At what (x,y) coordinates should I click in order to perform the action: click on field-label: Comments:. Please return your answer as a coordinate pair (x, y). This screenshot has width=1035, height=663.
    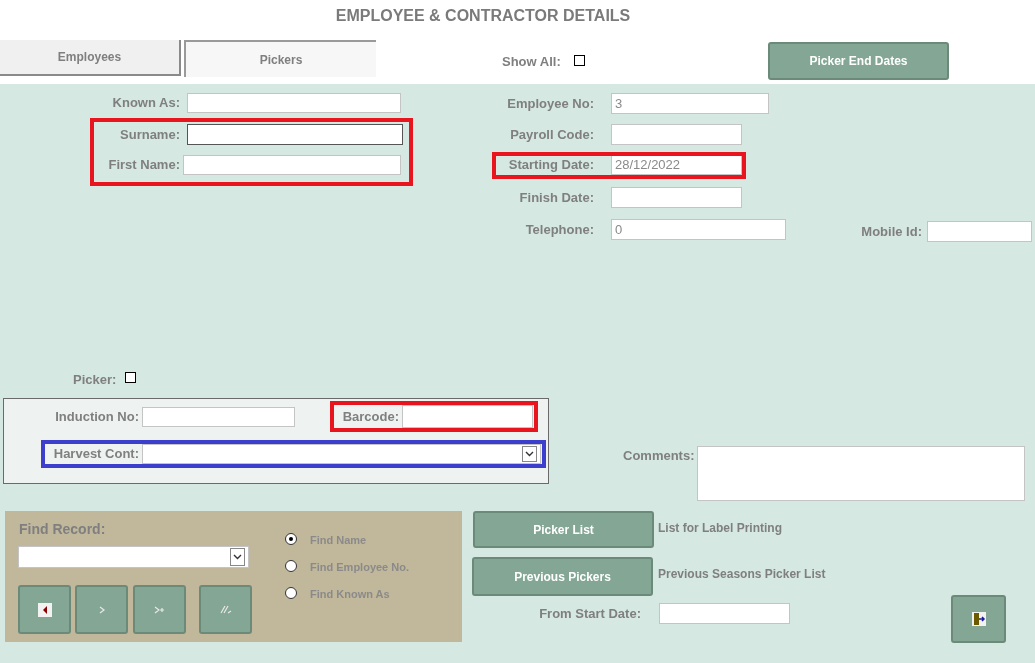
    Looking at the image, I should click on (659, 454).